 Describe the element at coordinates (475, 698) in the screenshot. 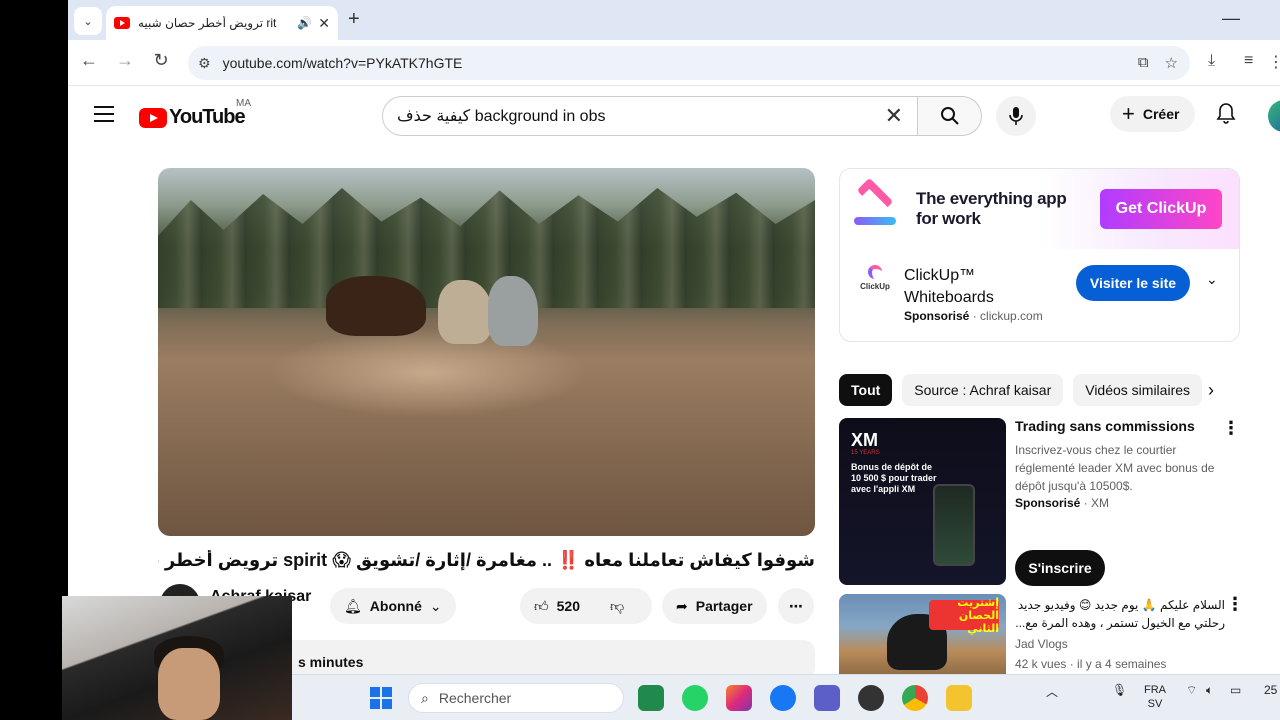

I see `taskbar-search-placeholder: Rechercher` at that location.